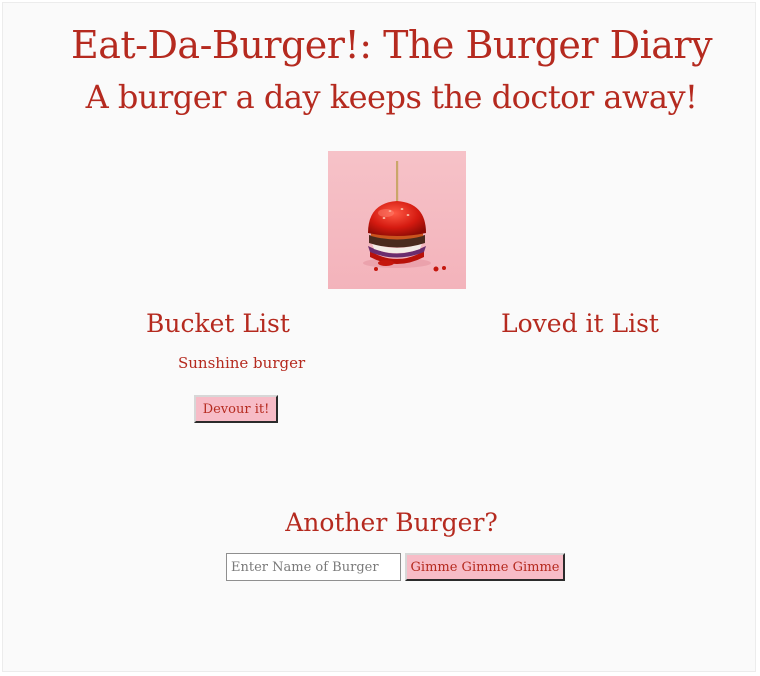 This screenshot has height=676, width=760. What do you see at coordinates (580, 323) in the screenshot?
I see `loved-list-heading: Loved it List` at bounding box center [580, 323].